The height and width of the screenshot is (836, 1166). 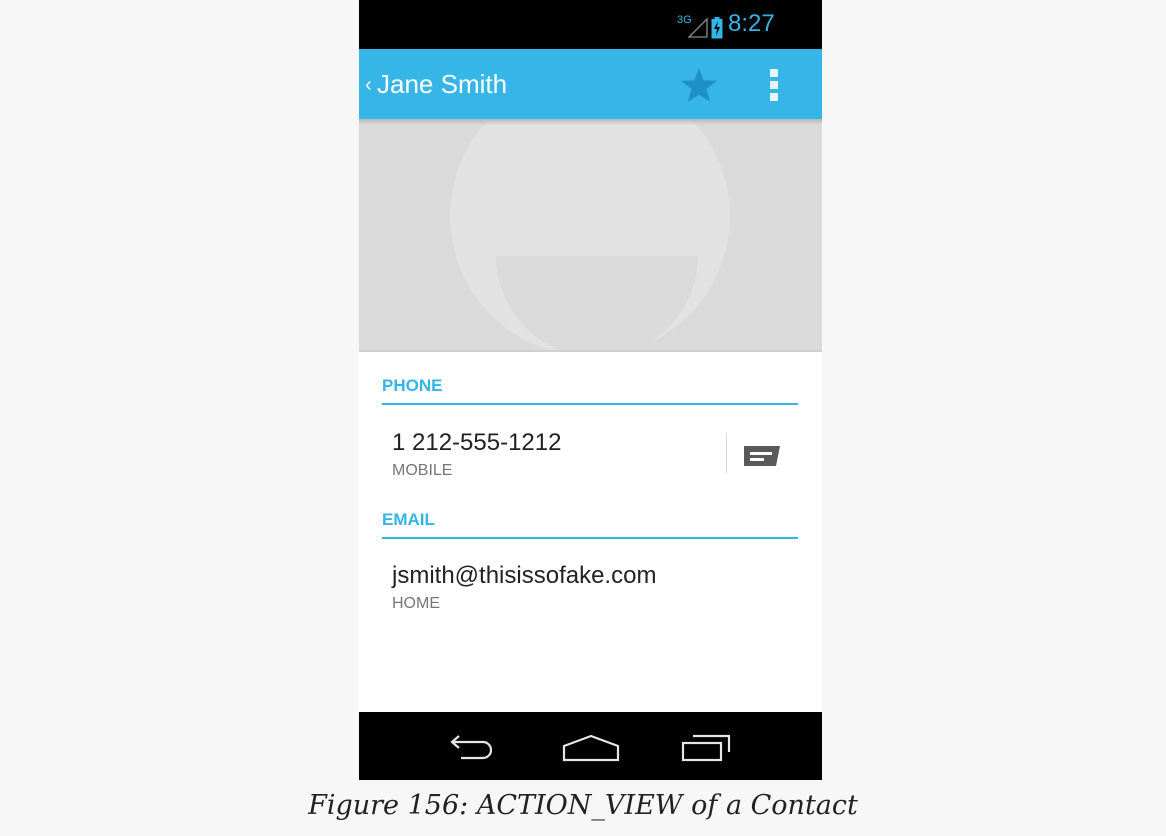 I want to click on back-icon, so click(x=471, y=749).